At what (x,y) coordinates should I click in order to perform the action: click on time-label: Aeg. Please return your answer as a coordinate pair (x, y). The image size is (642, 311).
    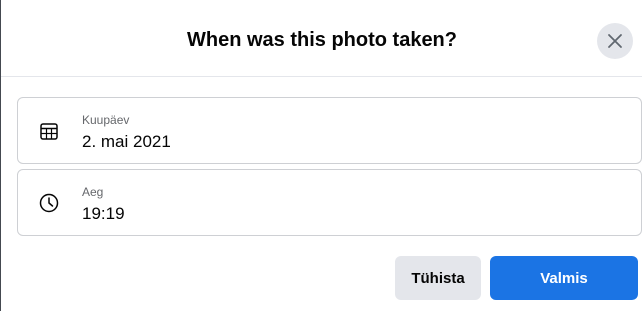
    Looking at the image, I should click on (93, 192).